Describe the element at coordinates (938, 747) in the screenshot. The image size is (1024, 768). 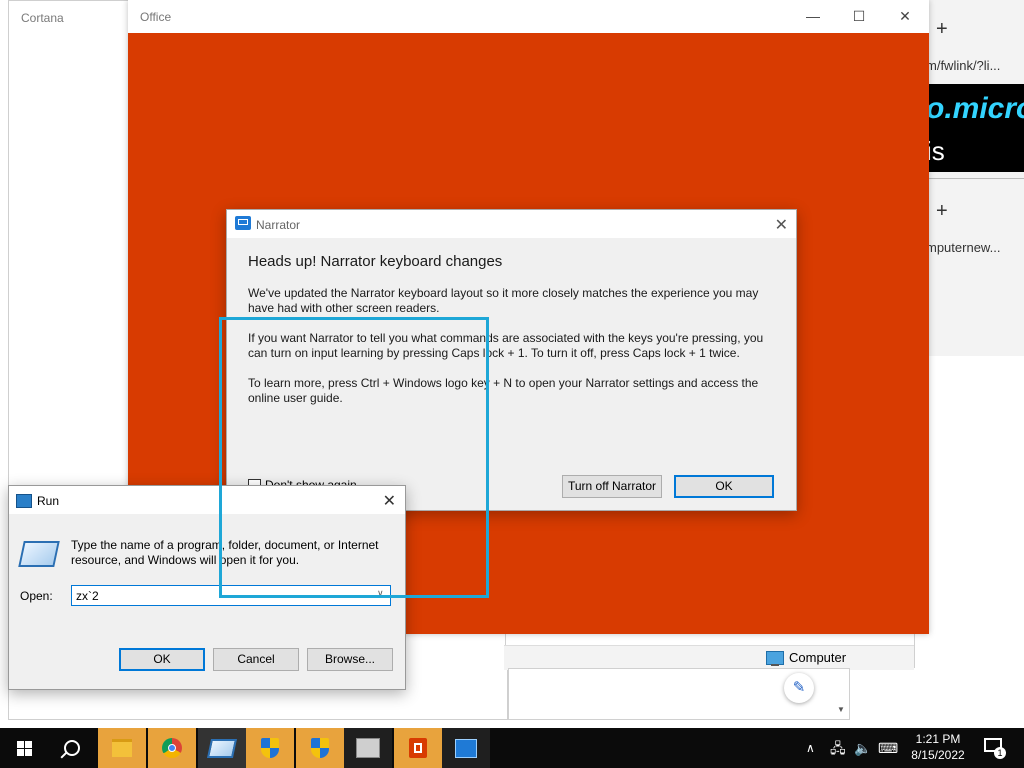
I see `taskbar-clock: 1:21 PM 8/15/2022` at that location.